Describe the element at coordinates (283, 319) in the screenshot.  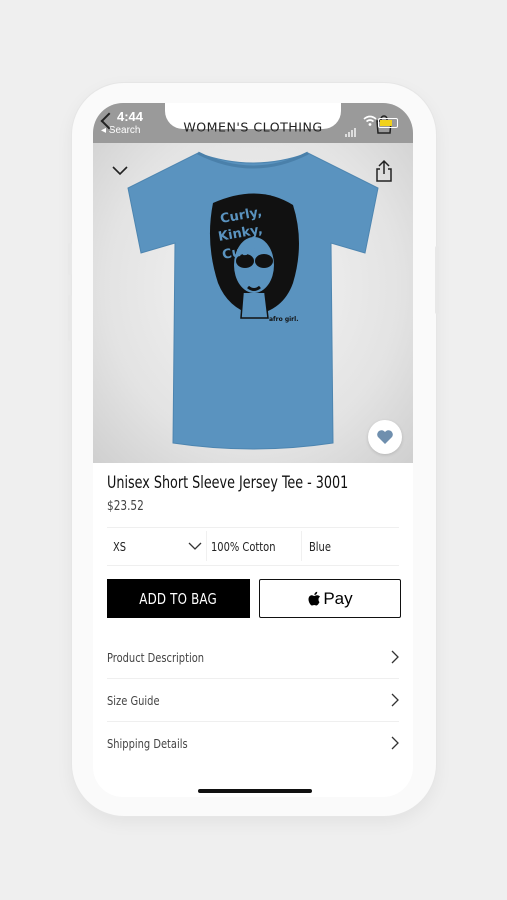
I see `shirt-print-brand: afro girl.` at that location.